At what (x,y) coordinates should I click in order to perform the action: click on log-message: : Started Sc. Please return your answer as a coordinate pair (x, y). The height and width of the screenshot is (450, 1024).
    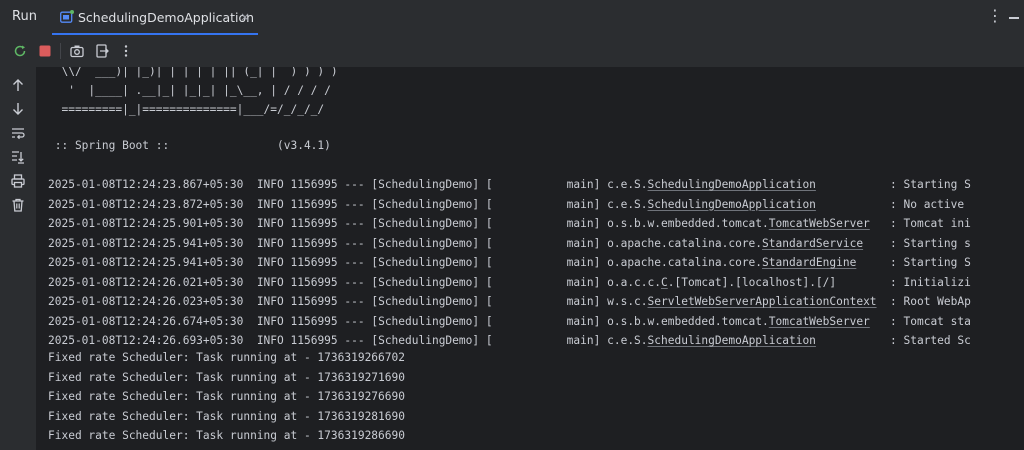
    Looking at the image, I should click on (930, 340).